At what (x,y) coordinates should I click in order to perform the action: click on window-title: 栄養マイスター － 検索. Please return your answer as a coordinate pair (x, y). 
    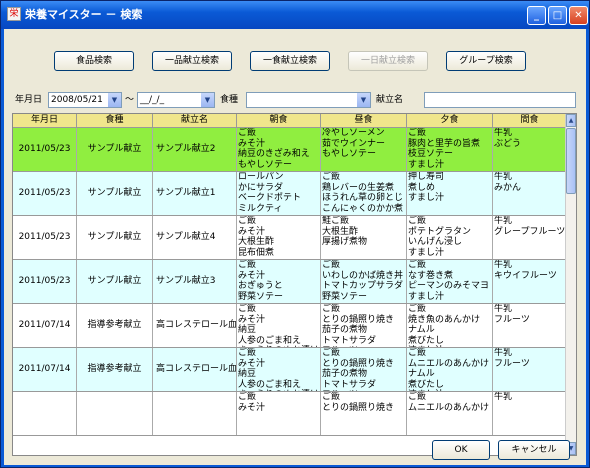
    Looking at the image, I should click on (84, 14).